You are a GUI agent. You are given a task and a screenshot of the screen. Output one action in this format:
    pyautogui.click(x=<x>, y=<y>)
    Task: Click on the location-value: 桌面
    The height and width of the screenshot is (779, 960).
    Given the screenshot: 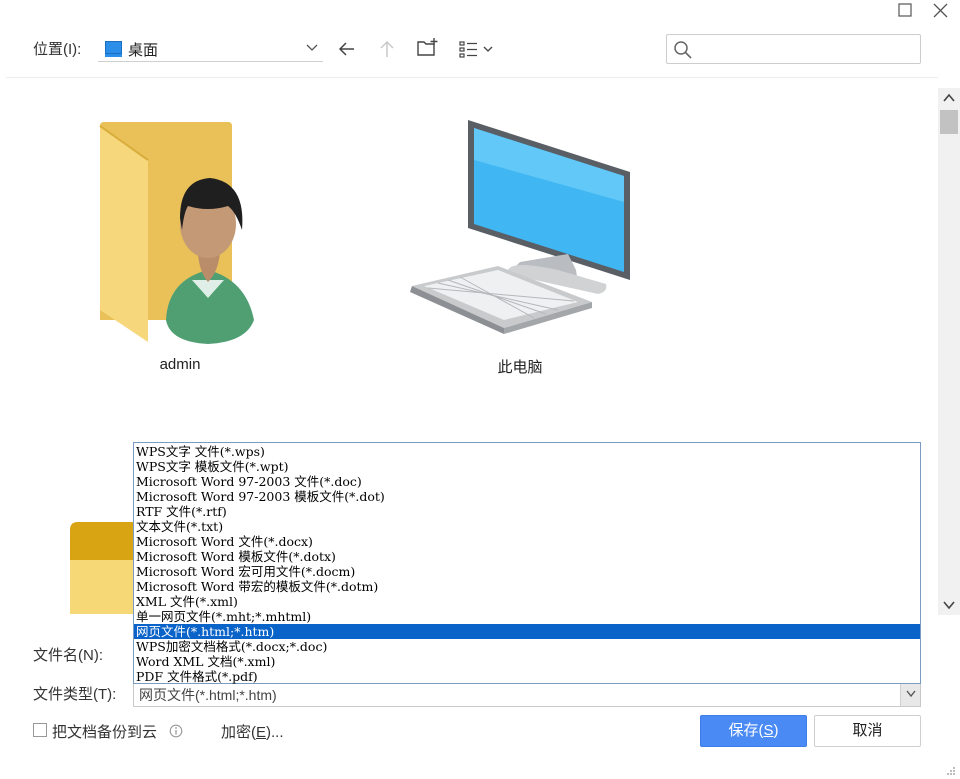 What is the action you would take?
    pyautogui.click(x=143, y=50)
    